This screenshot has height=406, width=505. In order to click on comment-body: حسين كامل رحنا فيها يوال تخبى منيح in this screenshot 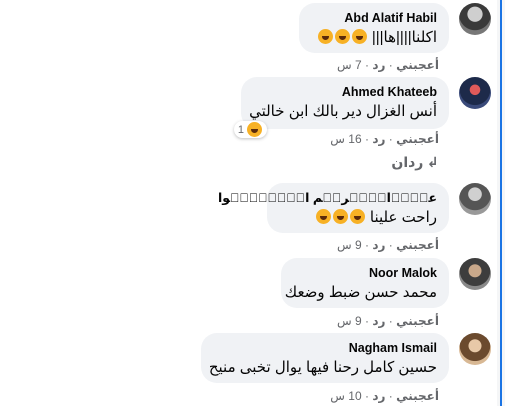, I will do `click(322, 367)`.